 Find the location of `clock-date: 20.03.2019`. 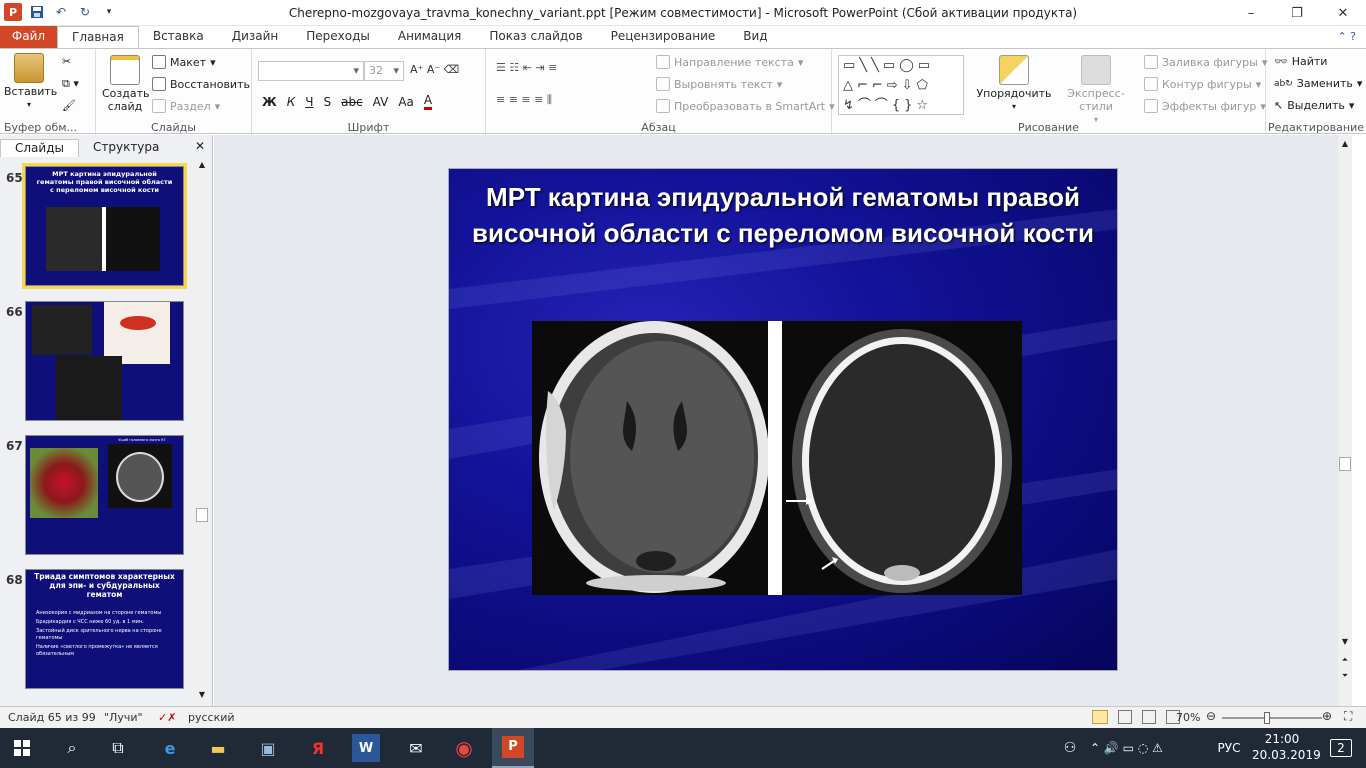

clock-date: 20.03.2019 is located at coordinates (1286, 755).